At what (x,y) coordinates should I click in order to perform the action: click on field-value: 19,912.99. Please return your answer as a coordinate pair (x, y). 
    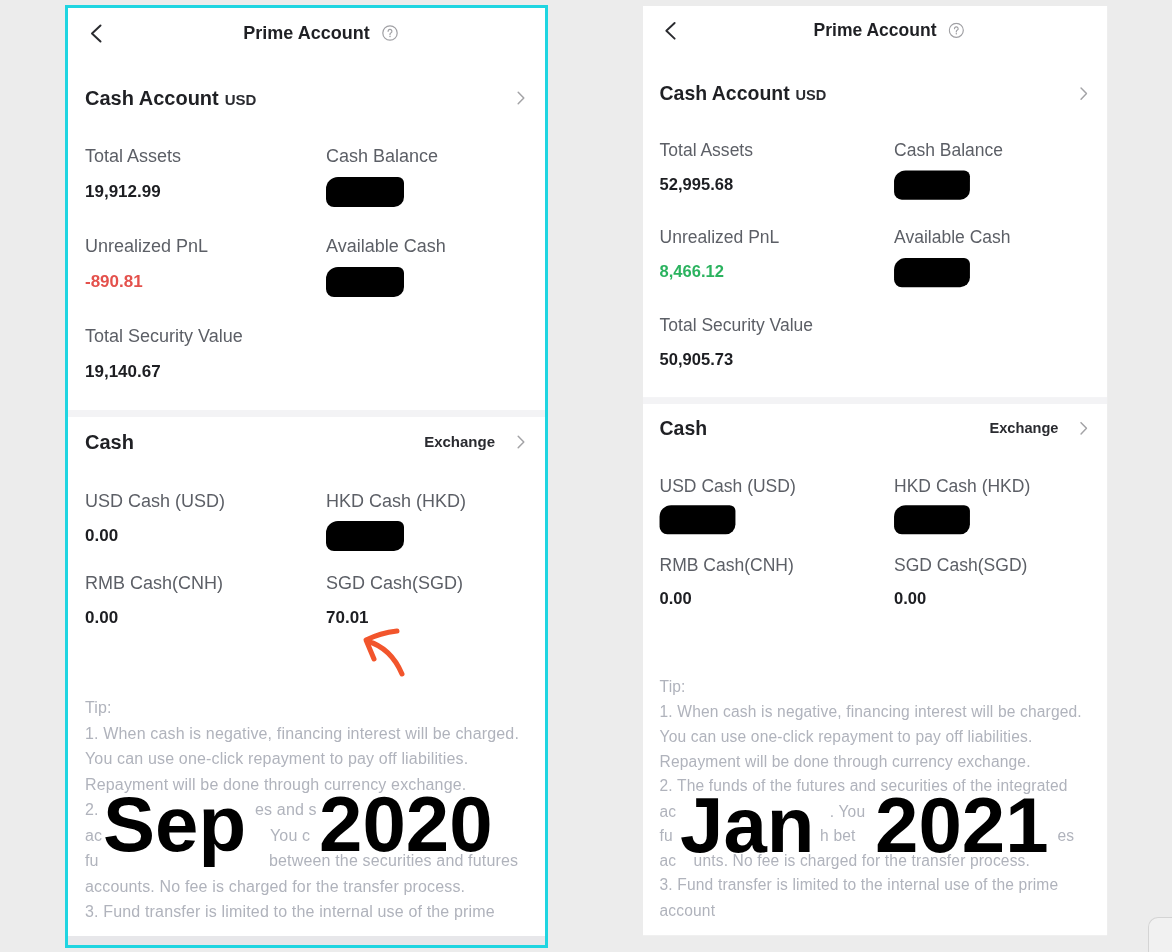
    Looking at the image, I should click on (123, 192).